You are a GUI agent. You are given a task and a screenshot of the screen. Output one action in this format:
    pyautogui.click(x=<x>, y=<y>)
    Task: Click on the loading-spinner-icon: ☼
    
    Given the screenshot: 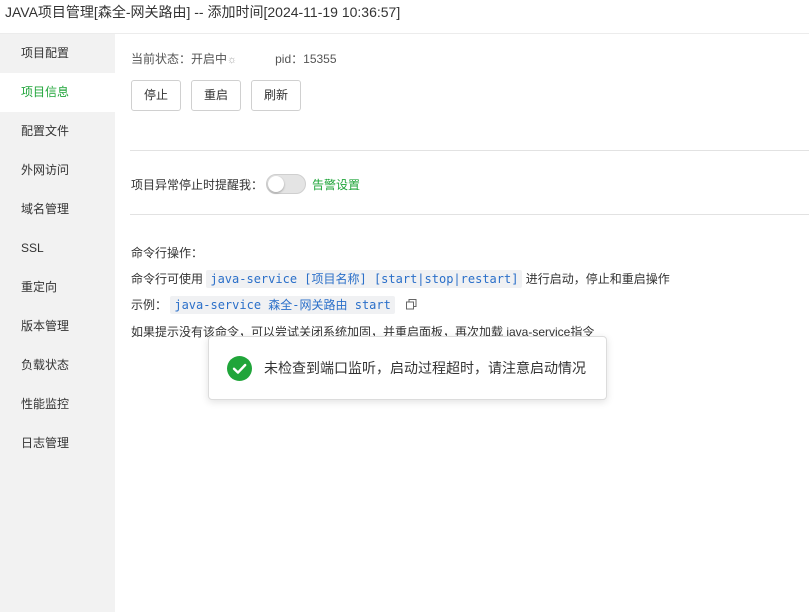 What is the action you would take?
    pyautogui.click(x=232, y=60)
    